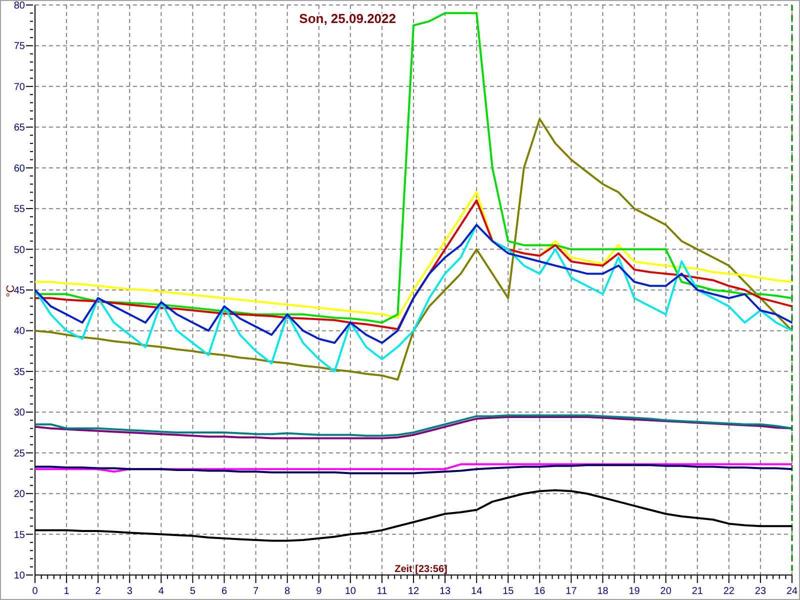 The height and width of the screenshot is (600, 800). I want to click on y-tick-label: 75, so click(19, 46).